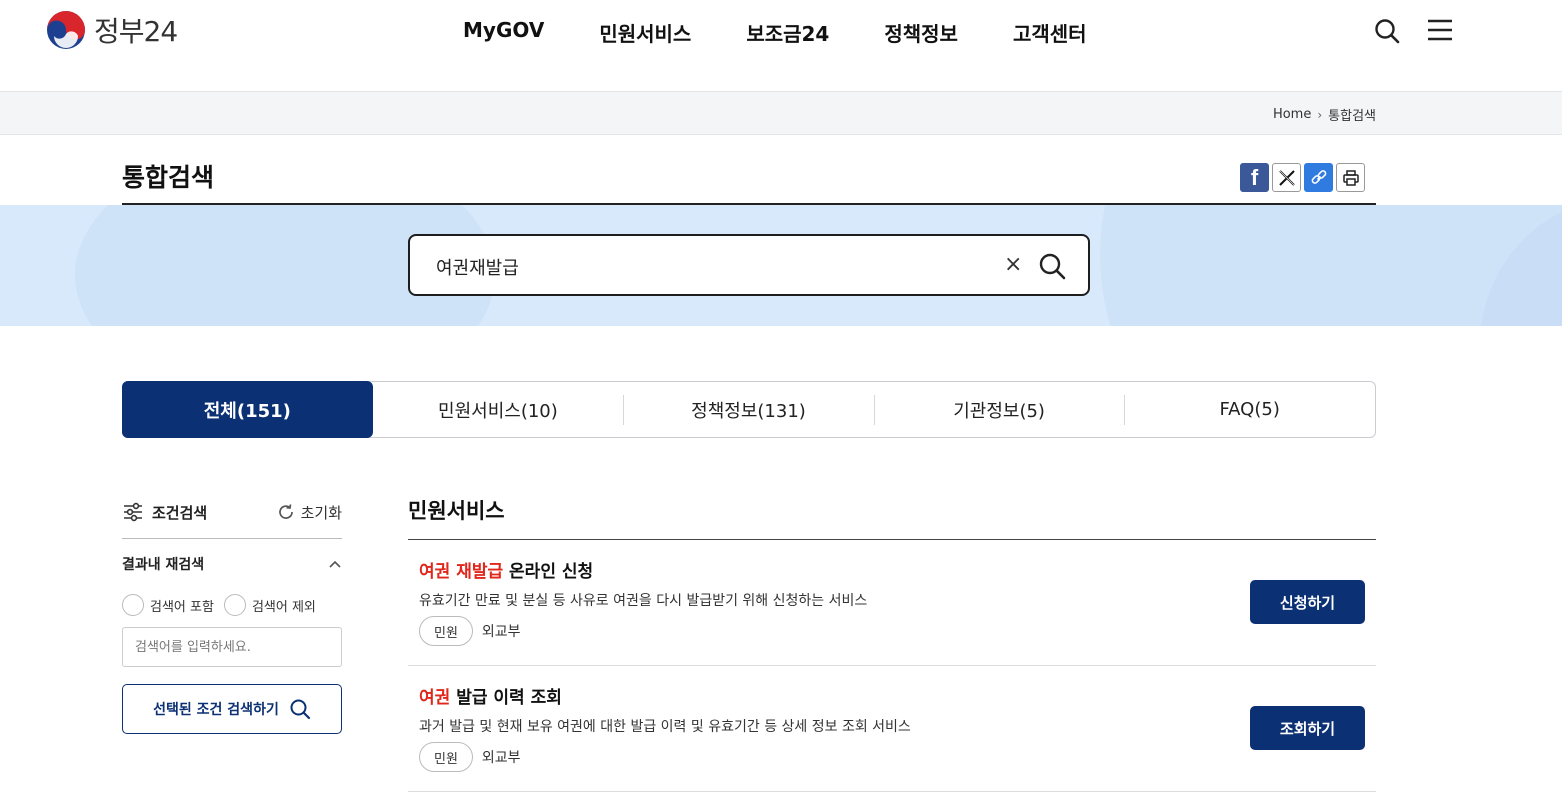  Describe the element at coordinates (498, 409) in the screenshot. I see `tab-civil-service: 민원서비스(10)` at that location.